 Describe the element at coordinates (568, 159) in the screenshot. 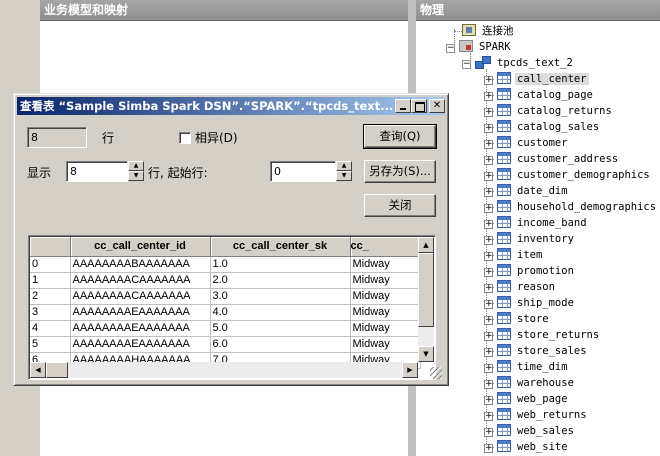

I see `table-name: customer_address` at that location.